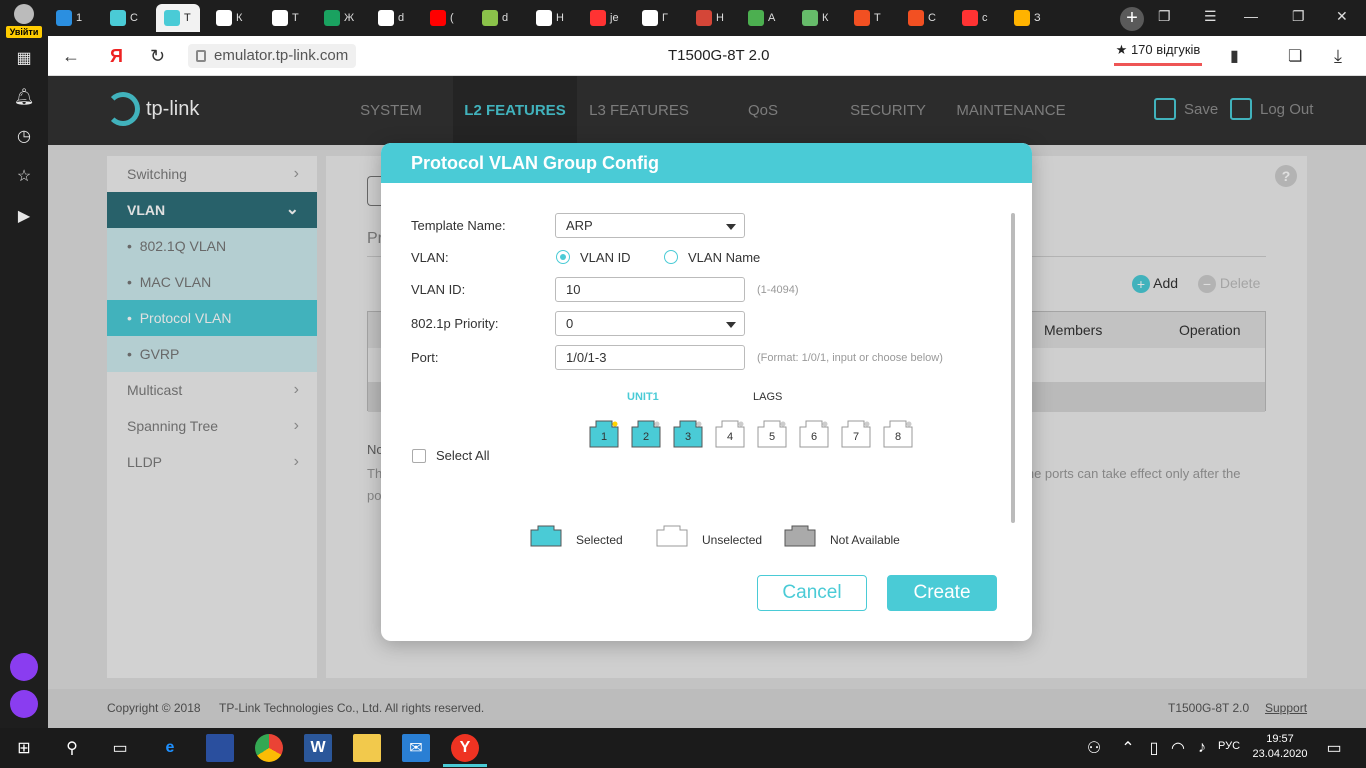 This screenshot has height=768, width=1366. Describe the element at coordinates (1298, 16) in the screenshot. I see `restore-icon: ❐` at that location.